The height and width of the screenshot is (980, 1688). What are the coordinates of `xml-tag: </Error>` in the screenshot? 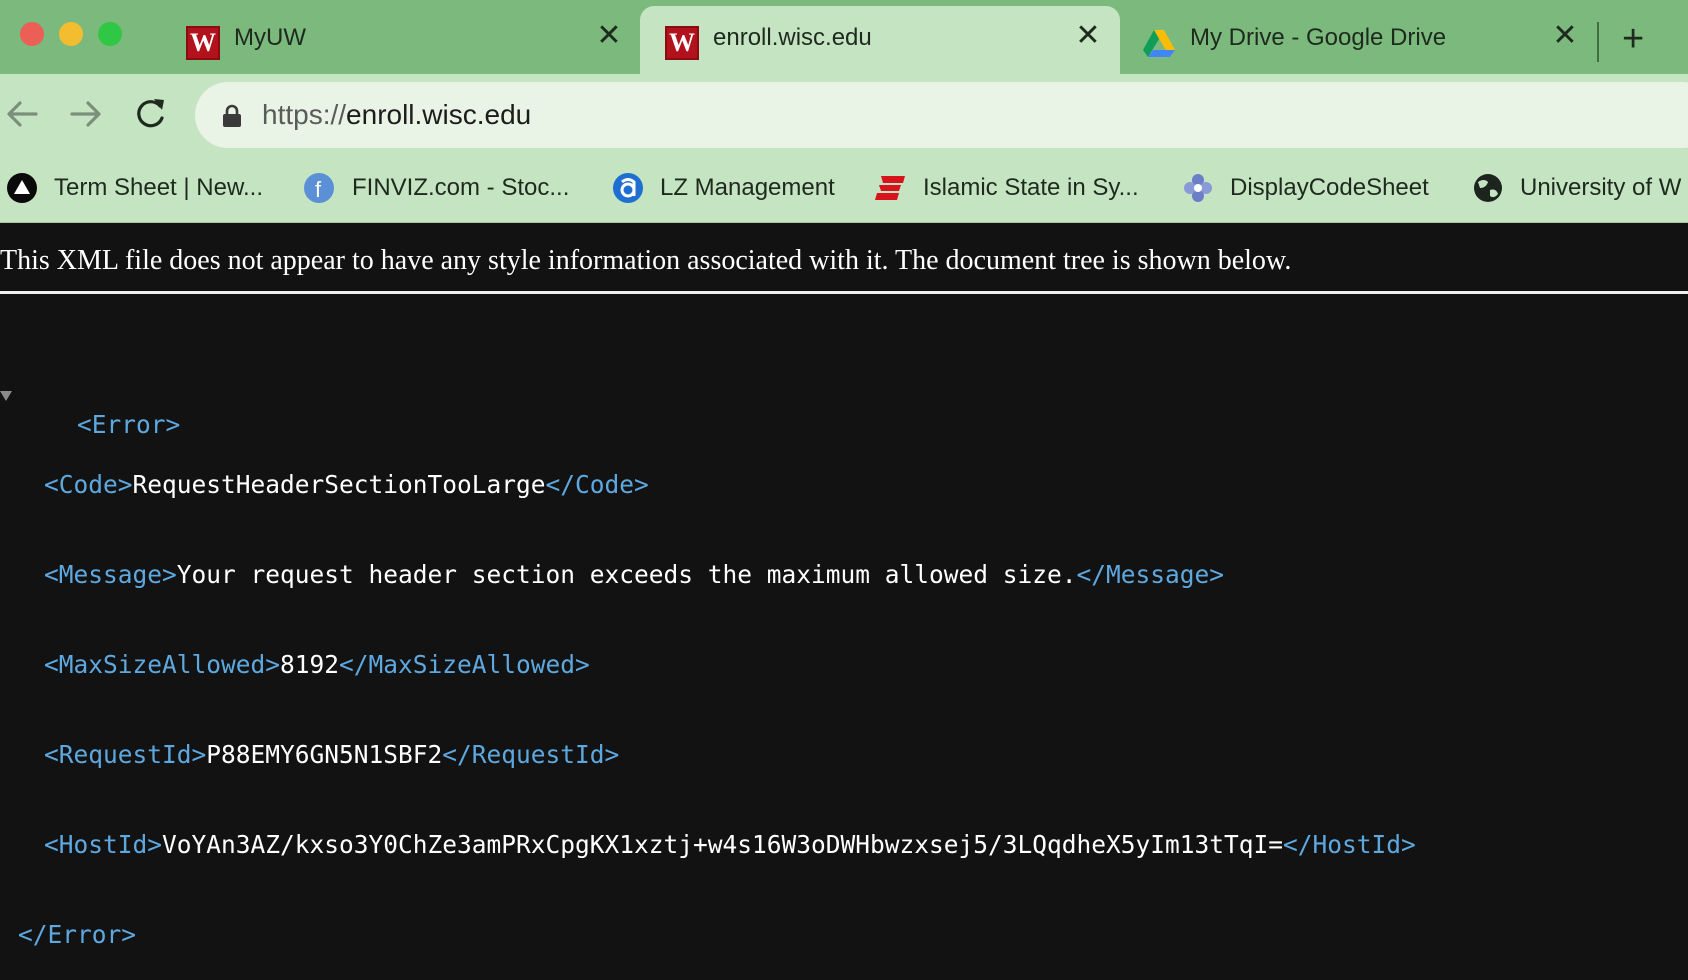 It's located at (77, 934).